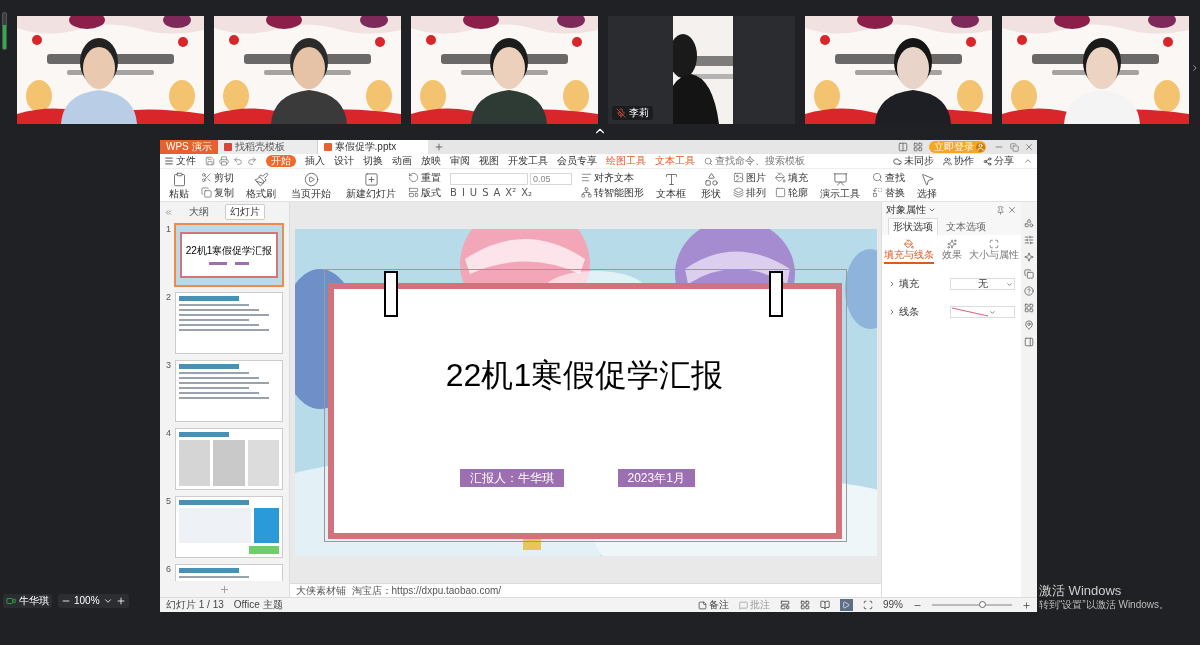 This screenshot has height=645, width=1200. I want to click on header-action: 分享, so click(998, 161).